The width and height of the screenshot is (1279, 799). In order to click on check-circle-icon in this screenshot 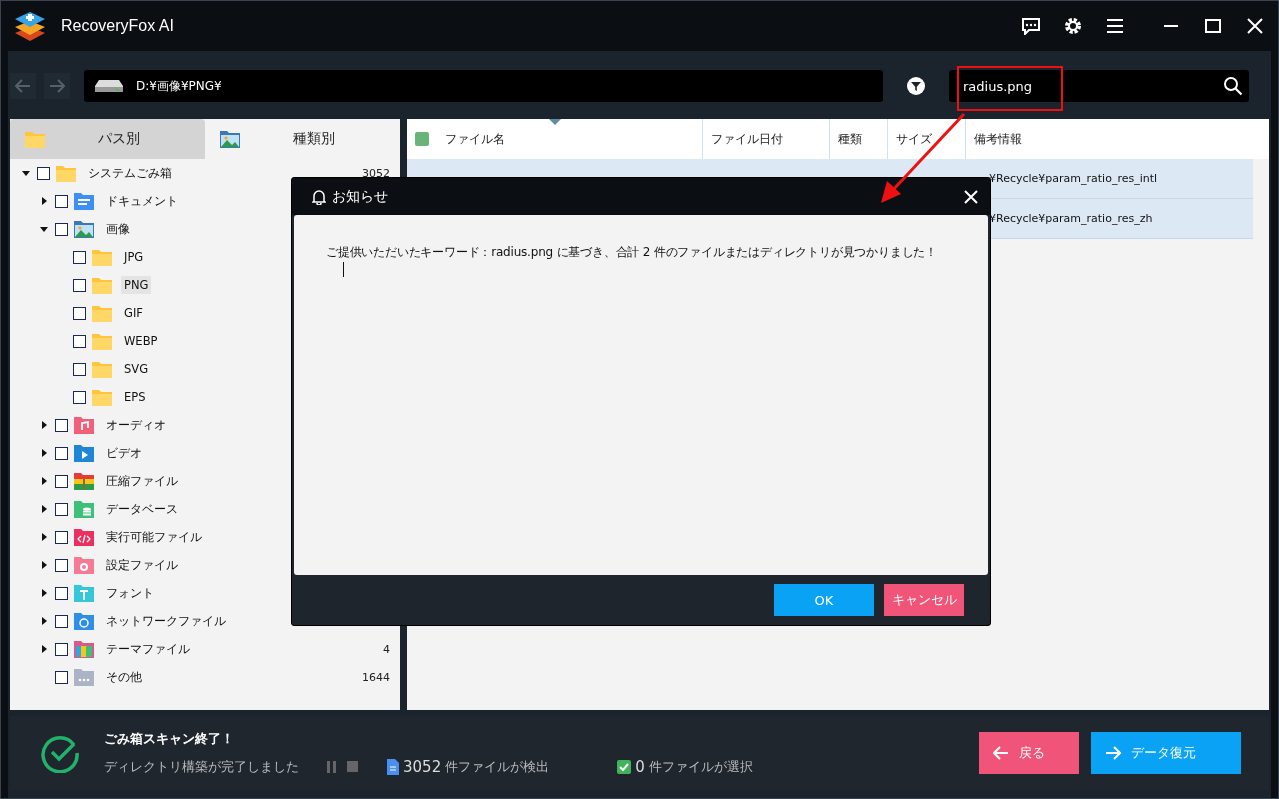, I will do `click(60, 753)`.